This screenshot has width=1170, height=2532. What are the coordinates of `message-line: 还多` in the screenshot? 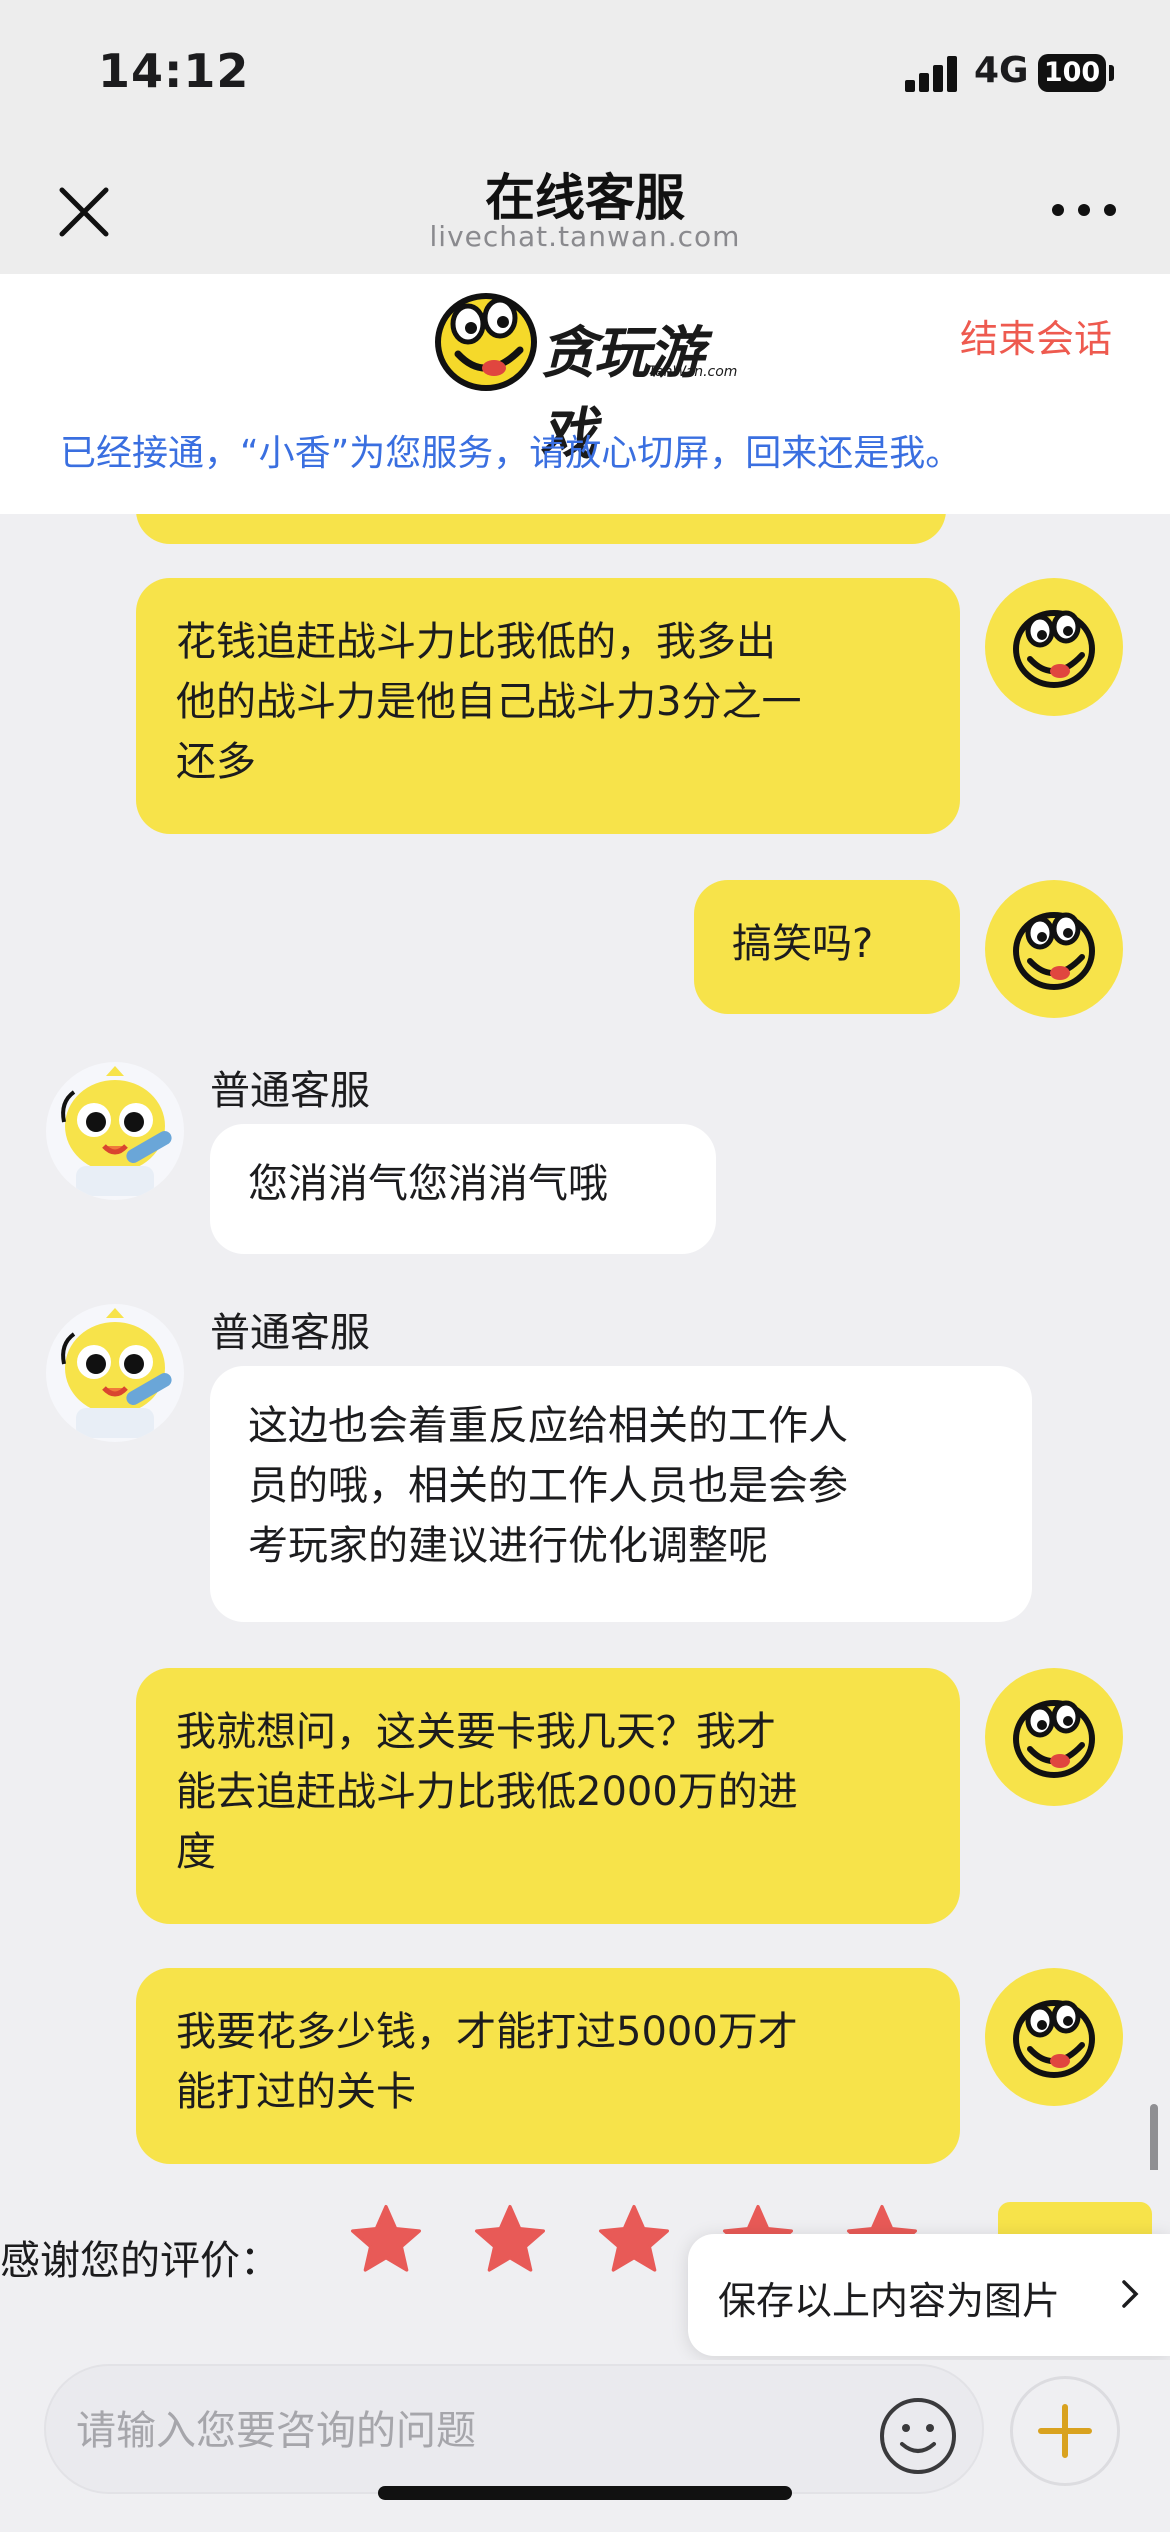 It's located at (216, 762).